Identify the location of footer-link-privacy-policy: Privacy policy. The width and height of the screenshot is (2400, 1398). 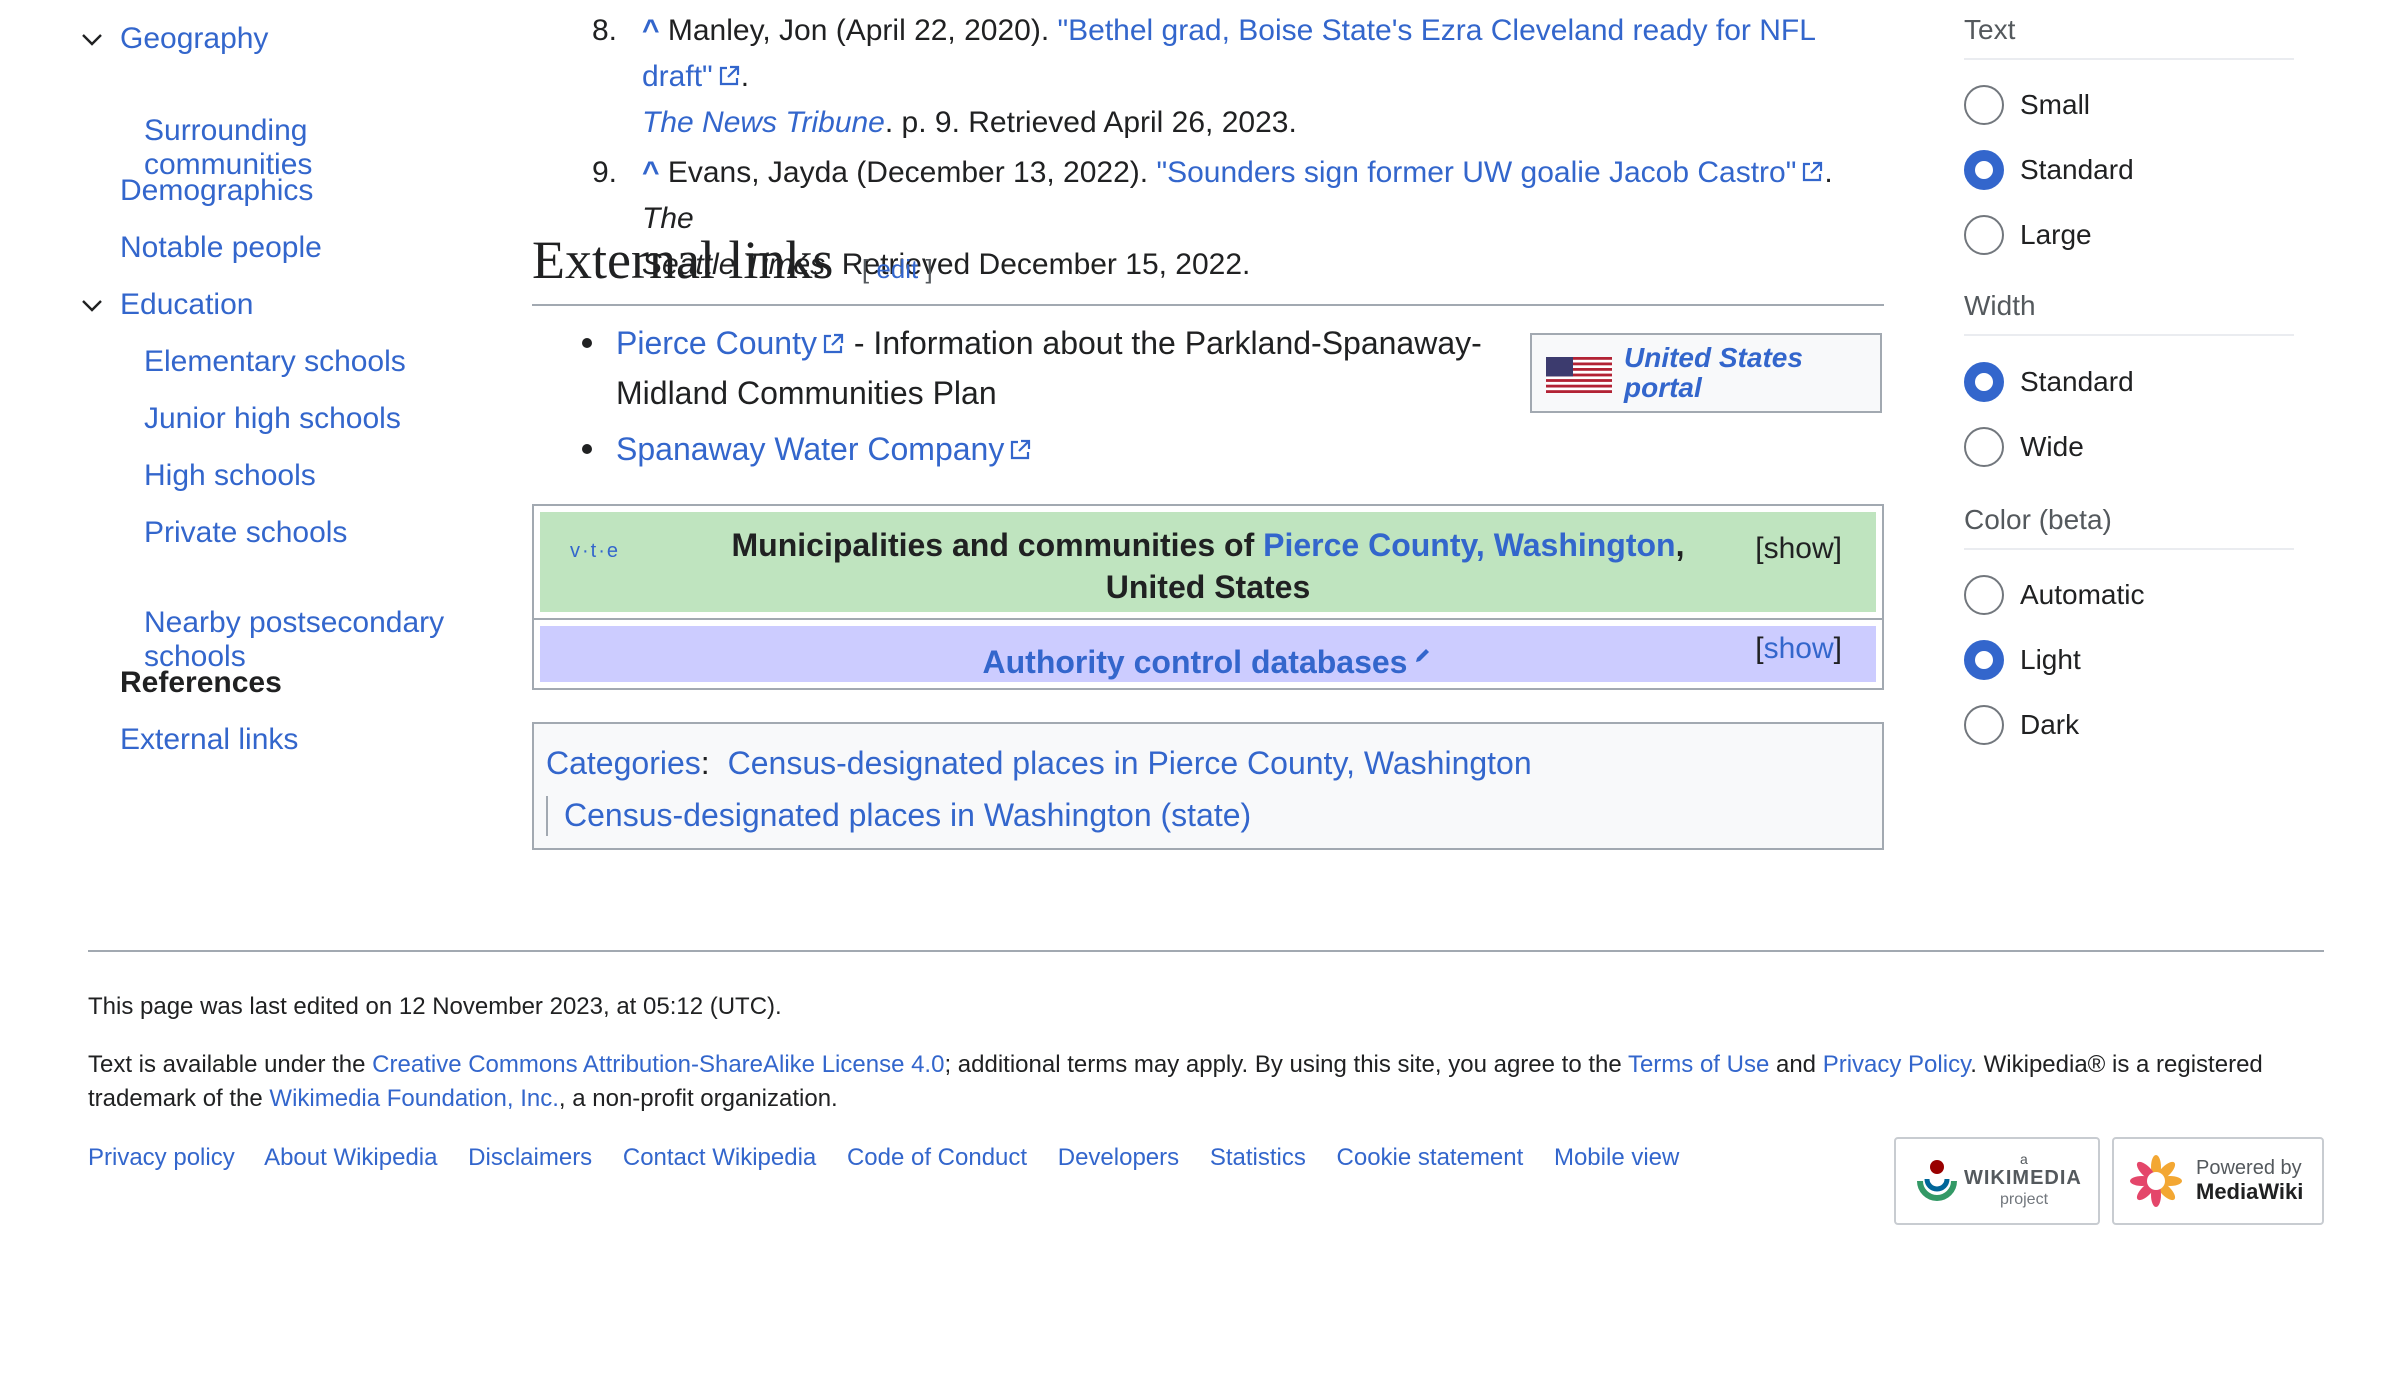
(161, 1157).